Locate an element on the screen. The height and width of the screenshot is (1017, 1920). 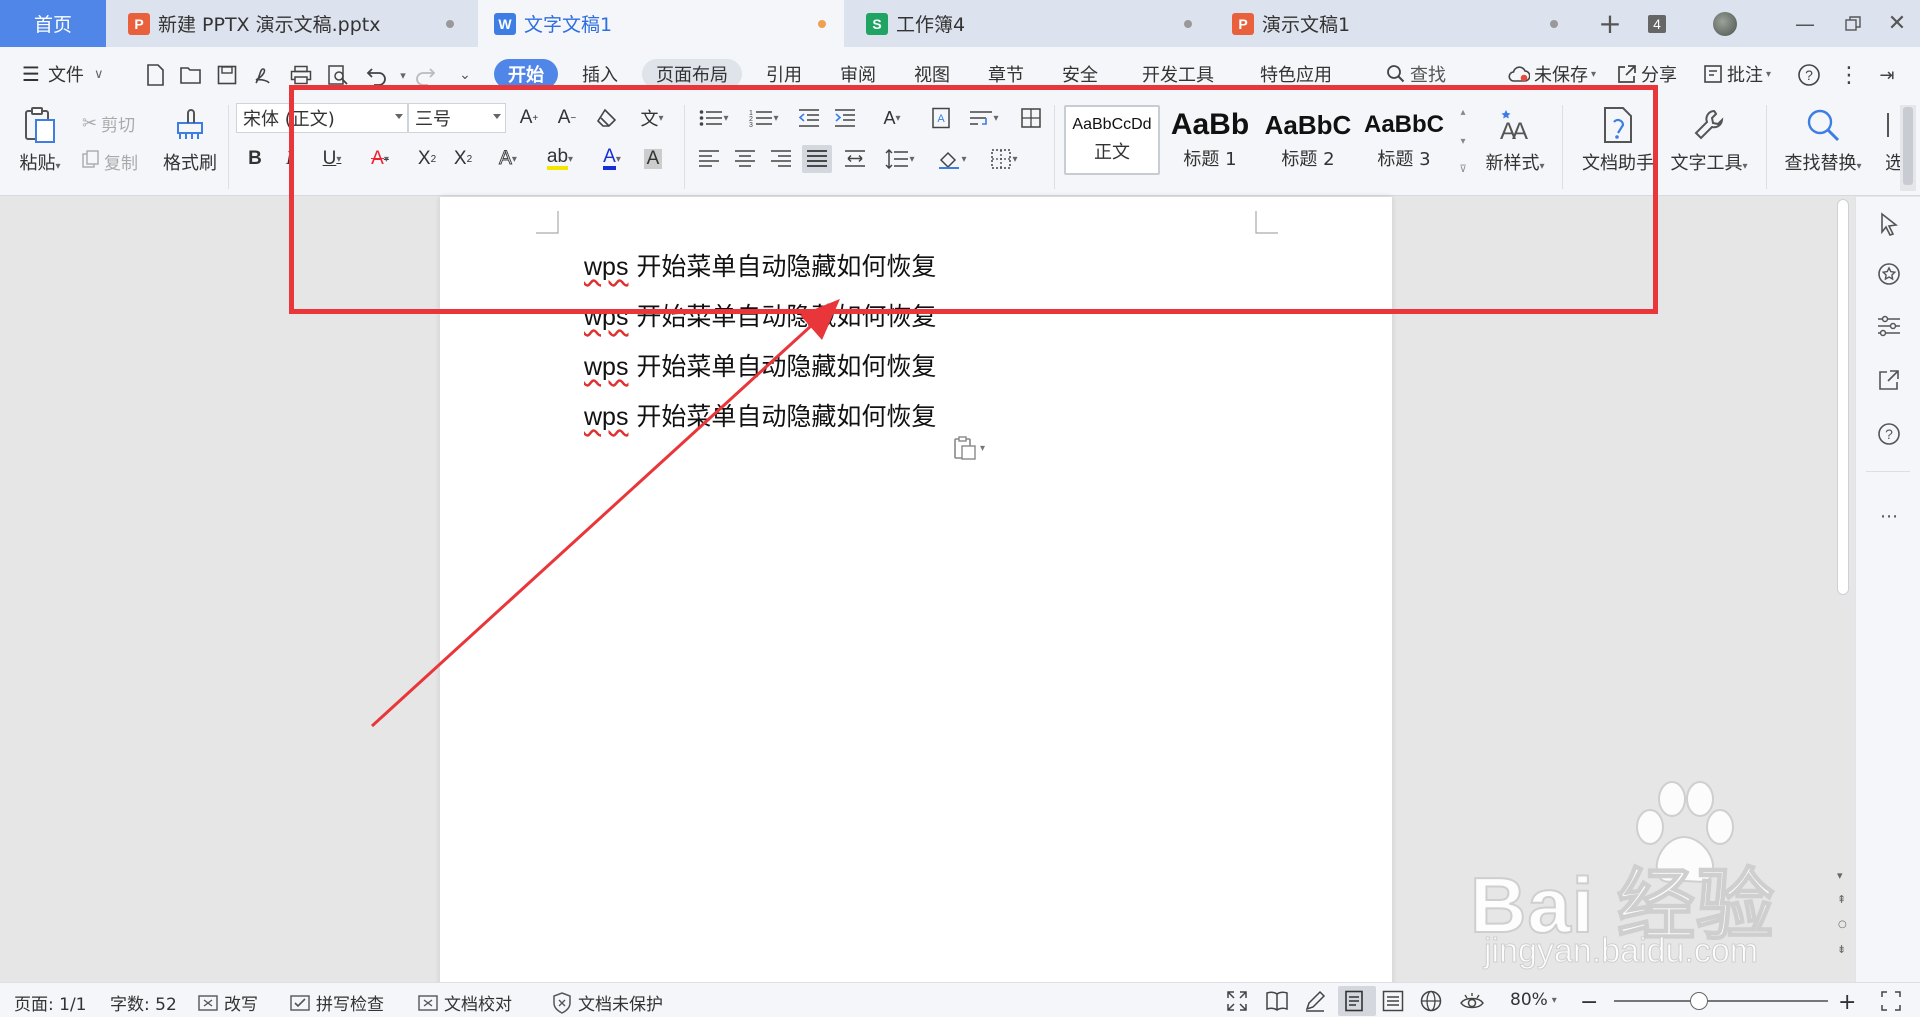
new-tab-plus-icon: + is located at coordinates (1610, 23).